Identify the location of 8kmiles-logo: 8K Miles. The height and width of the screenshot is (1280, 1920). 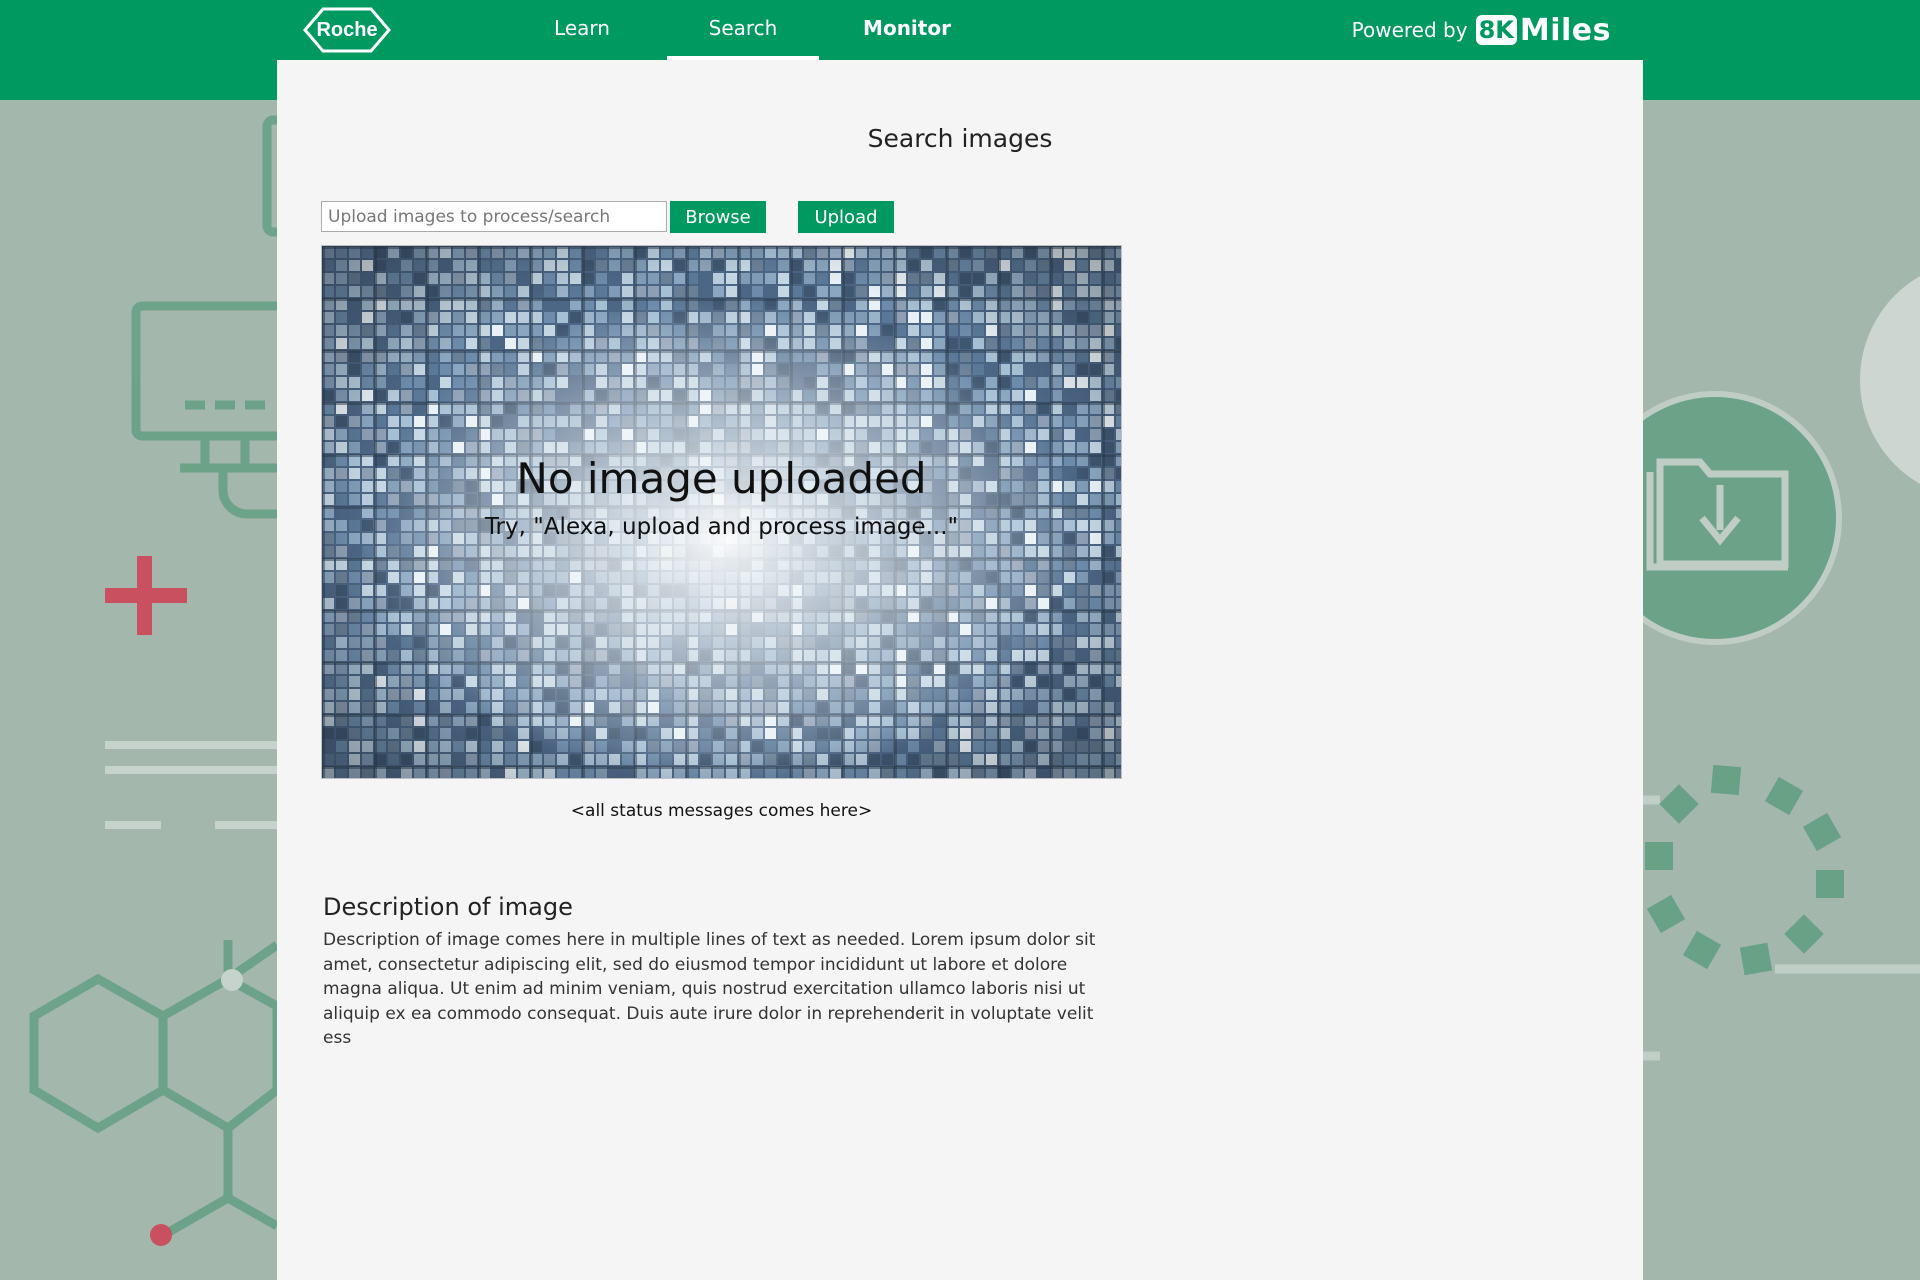
(1543, 30).